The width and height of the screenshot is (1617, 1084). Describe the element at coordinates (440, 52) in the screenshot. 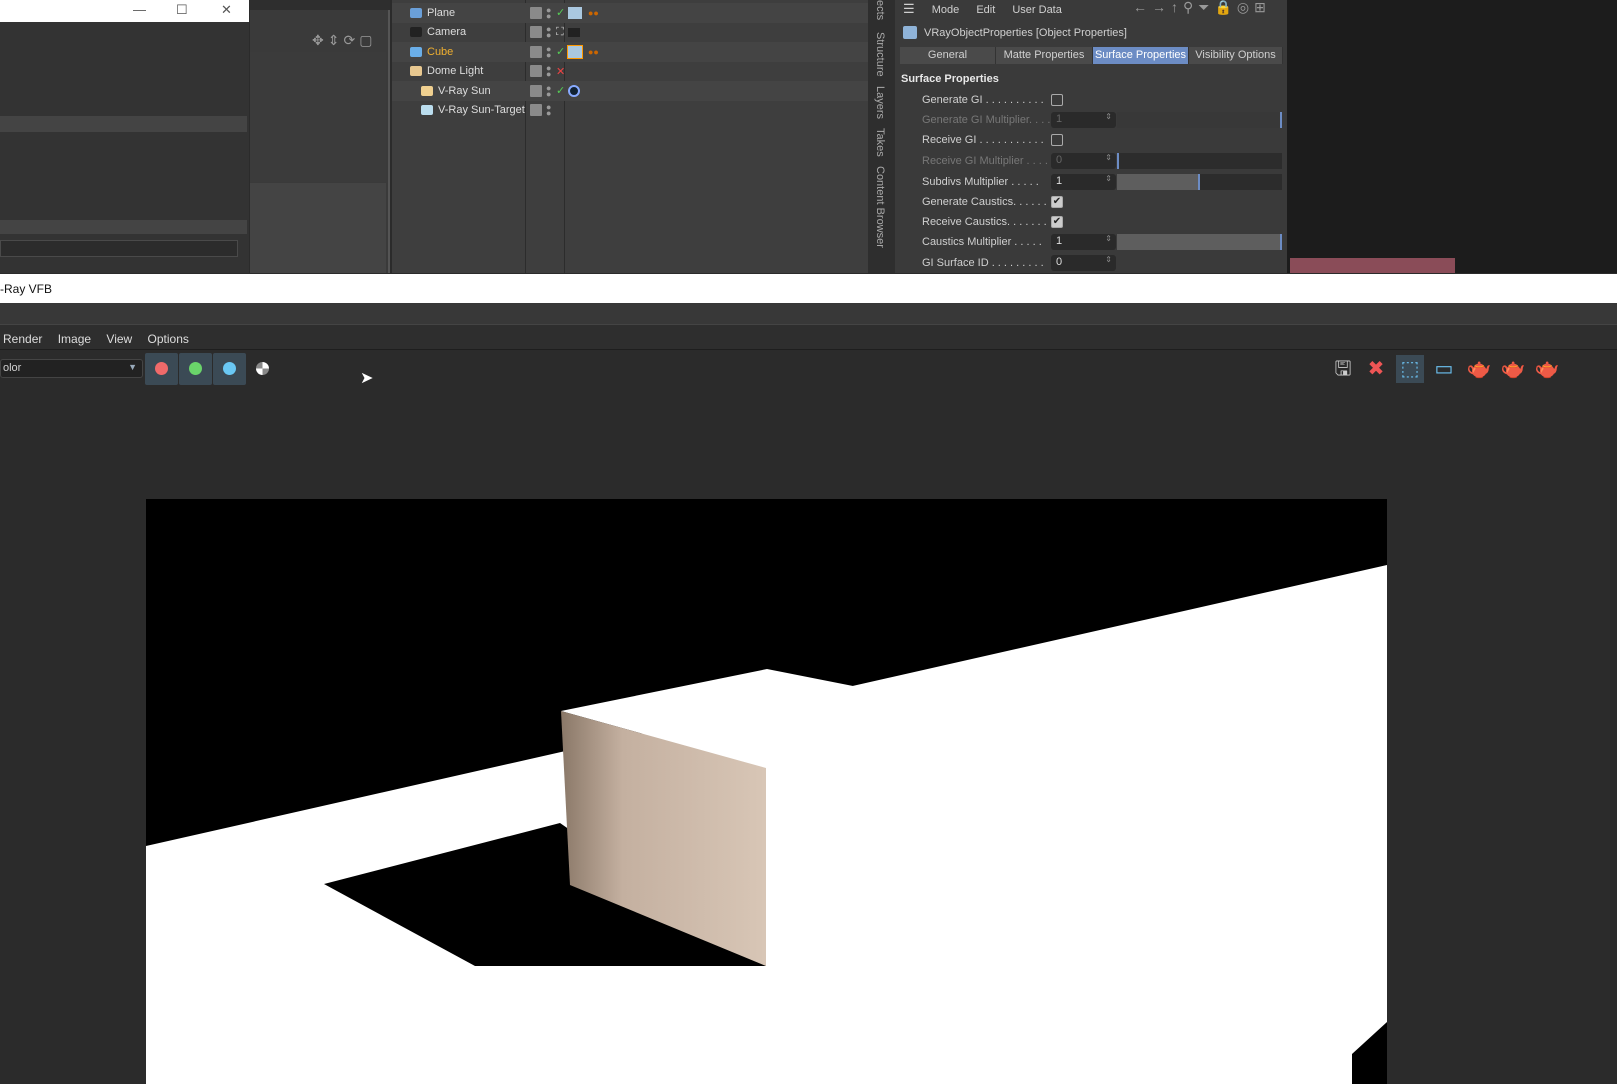

I see `object-name: Cube` at that location.